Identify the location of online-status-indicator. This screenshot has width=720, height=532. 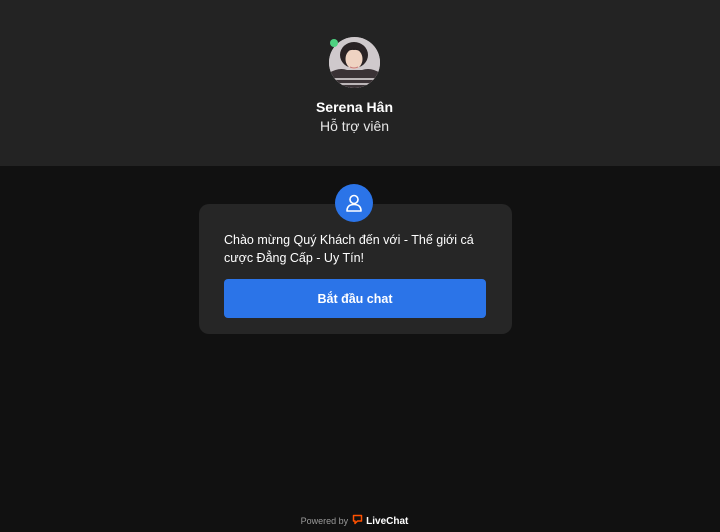
(334, 43).